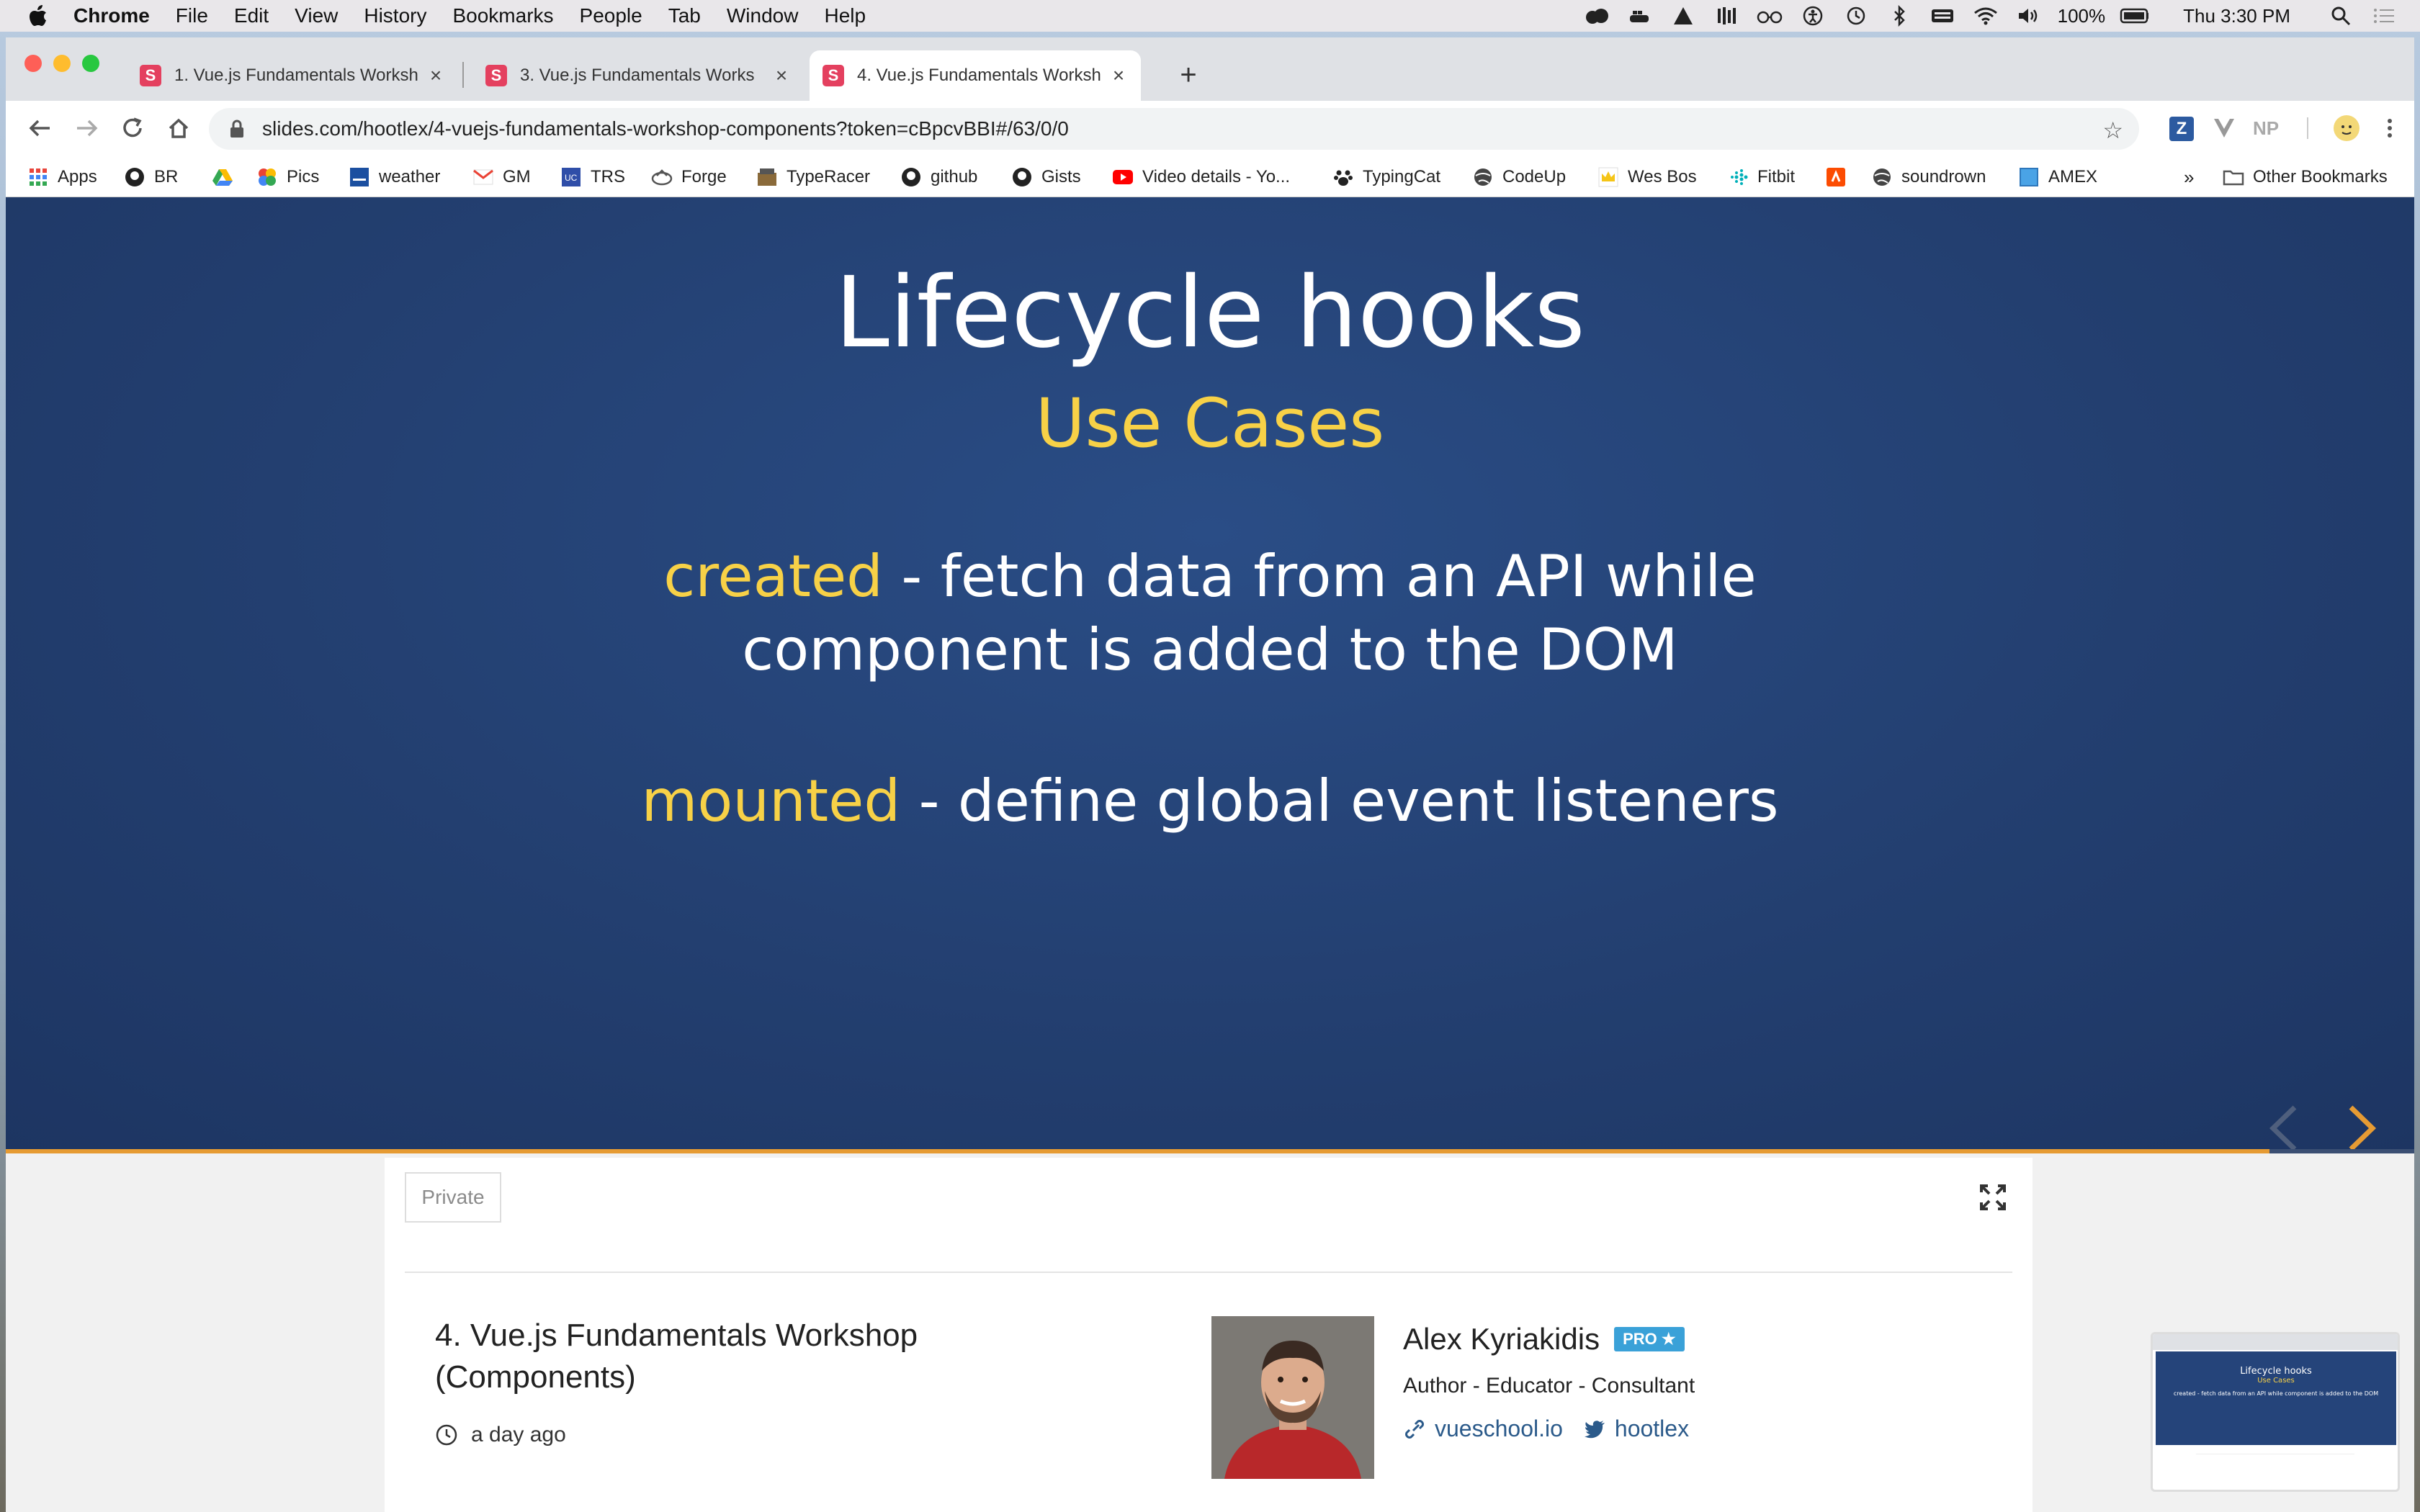 This screenshot has height=1512, width=2420. I want to click on battery-icon, so click(2134, 16).